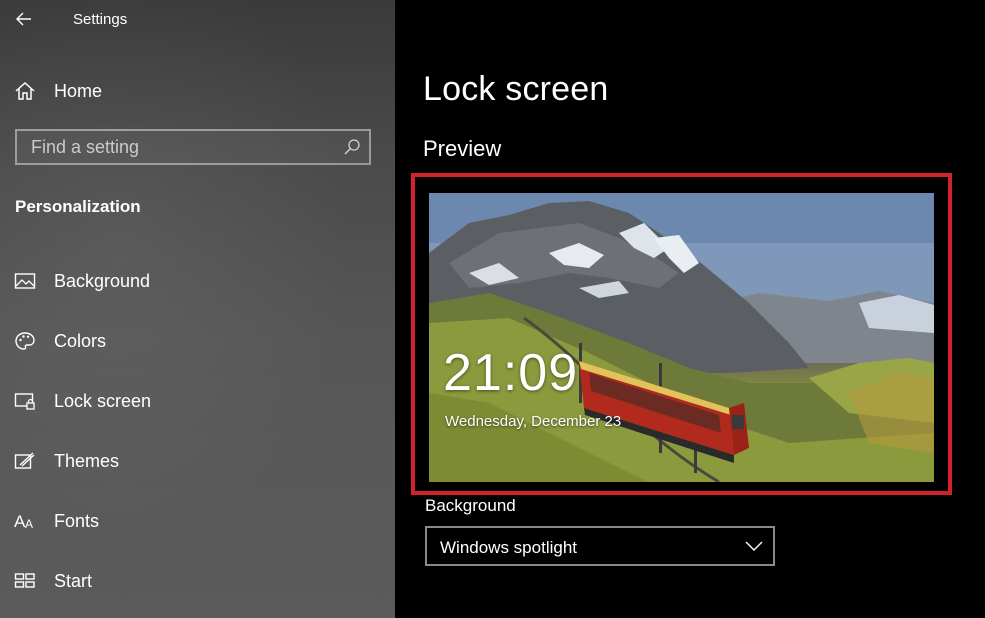  What do you see at coordinates (100, 19) in the screenshot?
I see `app-title: Settings` at bounding box center [100, 19].